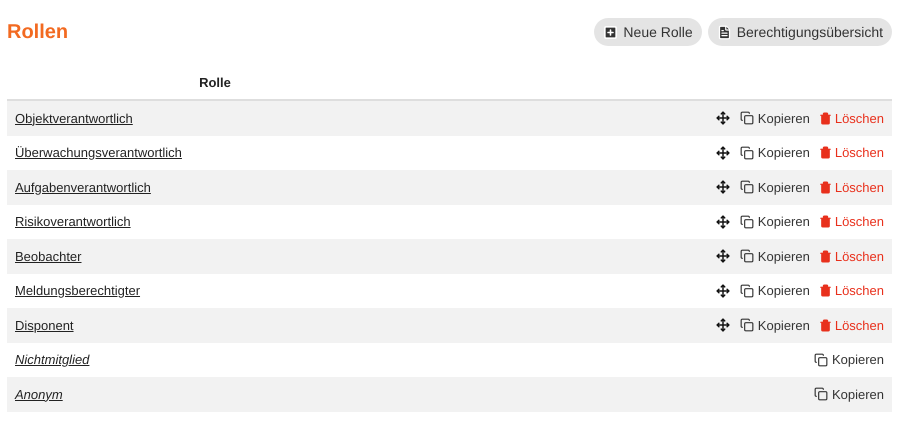  I want to click on plus-square-icon, so click(610, 32).